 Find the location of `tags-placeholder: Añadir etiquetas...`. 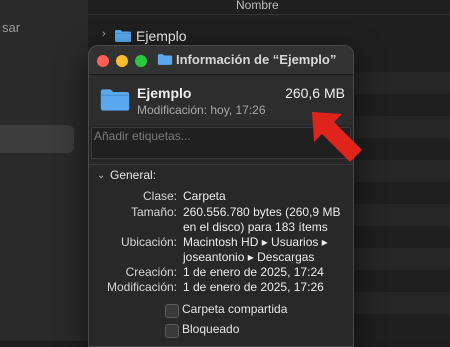

tags-placeholder: Añadir etiquetas... is located at coordinates (142, 136).